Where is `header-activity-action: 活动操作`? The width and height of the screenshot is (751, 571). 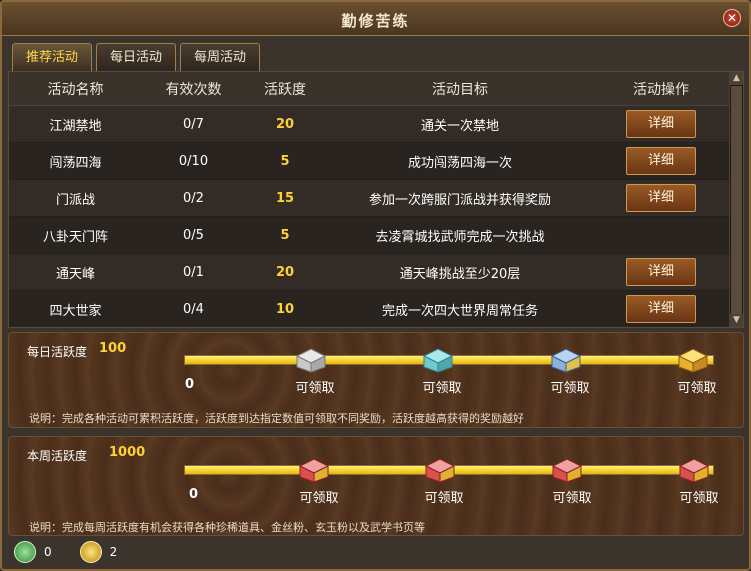
header-activity-action: 活动操作 is located at coordinates (661, 89).